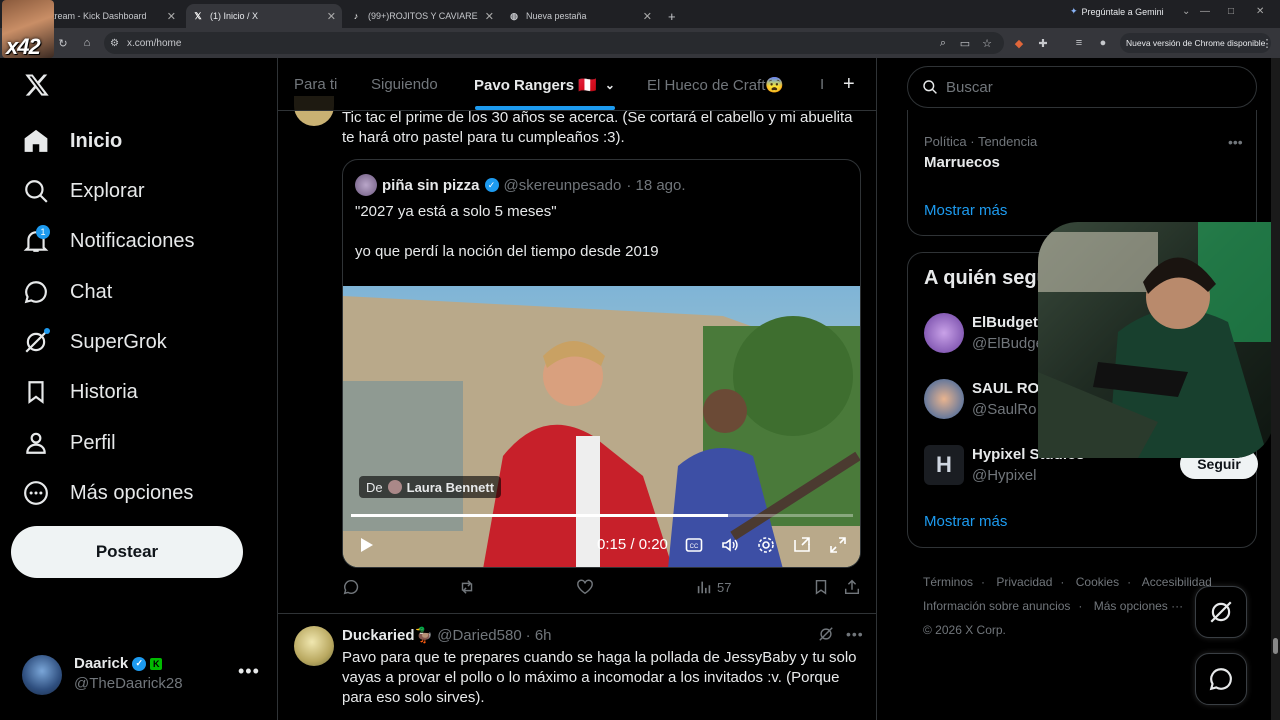 This screenshot has width=1280, height=720. I want to click on bookmark-star-icon: ☆, so click(987, 43).